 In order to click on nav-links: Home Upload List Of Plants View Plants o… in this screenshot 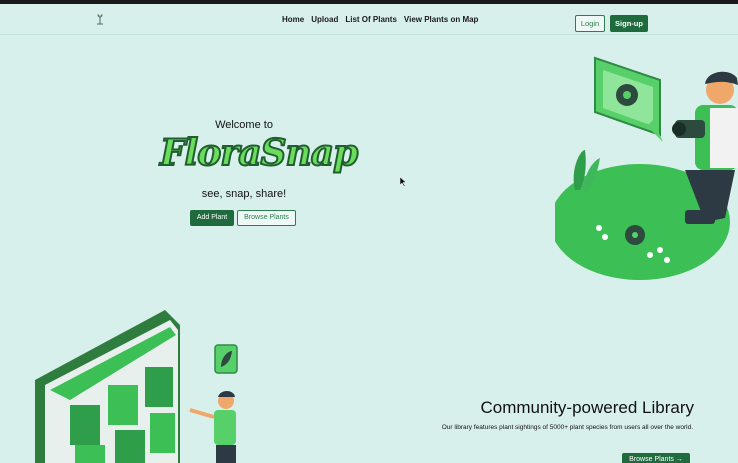, I will do `click(380, 19)`.